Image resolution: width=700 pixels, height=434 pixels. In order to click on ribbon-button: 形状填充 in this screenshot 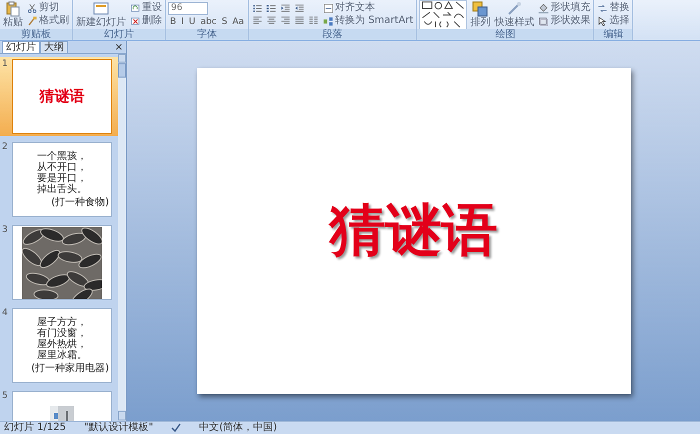, I will do `click(564, 8)`.